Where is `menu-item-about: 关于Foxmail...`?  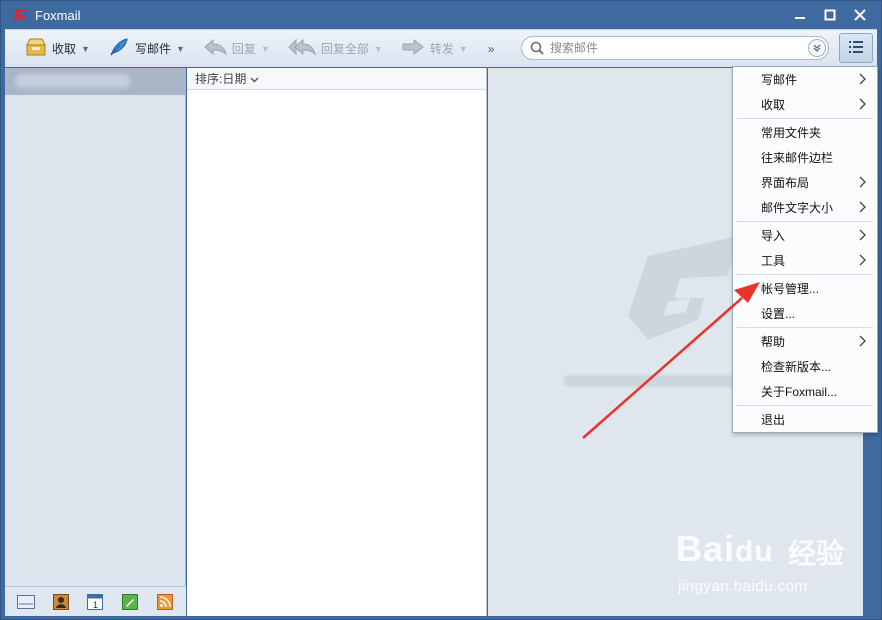 menu-item-about: 关于Foxmail... is located at coordinates (805, 391).